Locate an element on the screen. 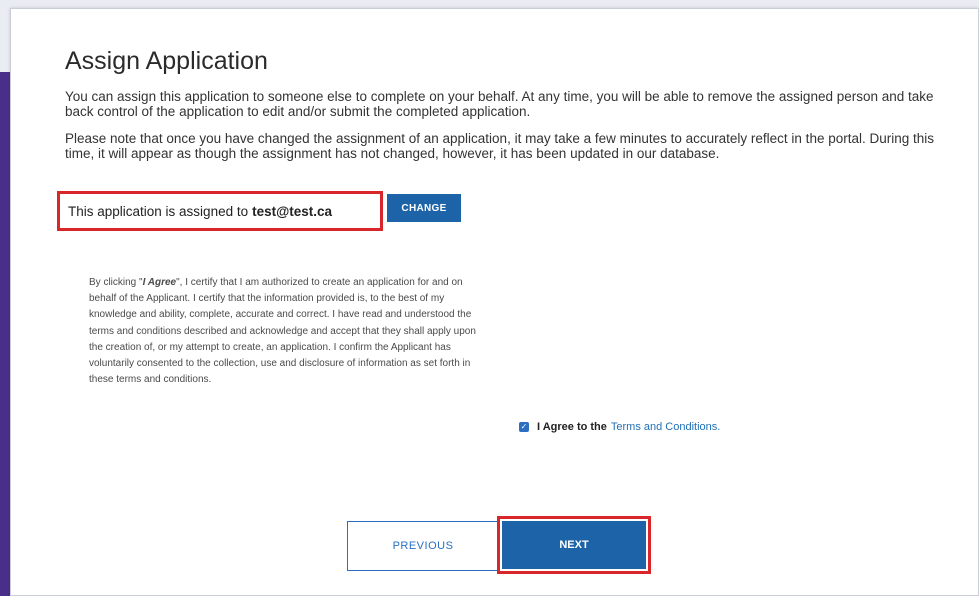 Image resolution: width=979 pixels, height=596 pixels. terms-intro: By clicking " is located at coordinates (116, 282).